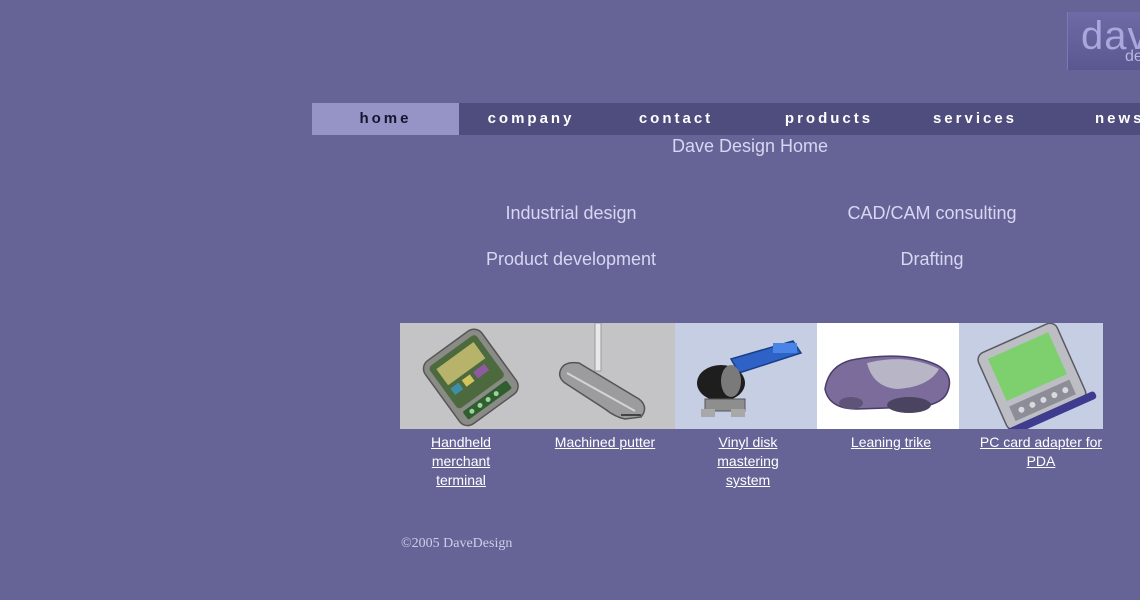  I want to click on handheld-terminal-image, so click(467, 376).